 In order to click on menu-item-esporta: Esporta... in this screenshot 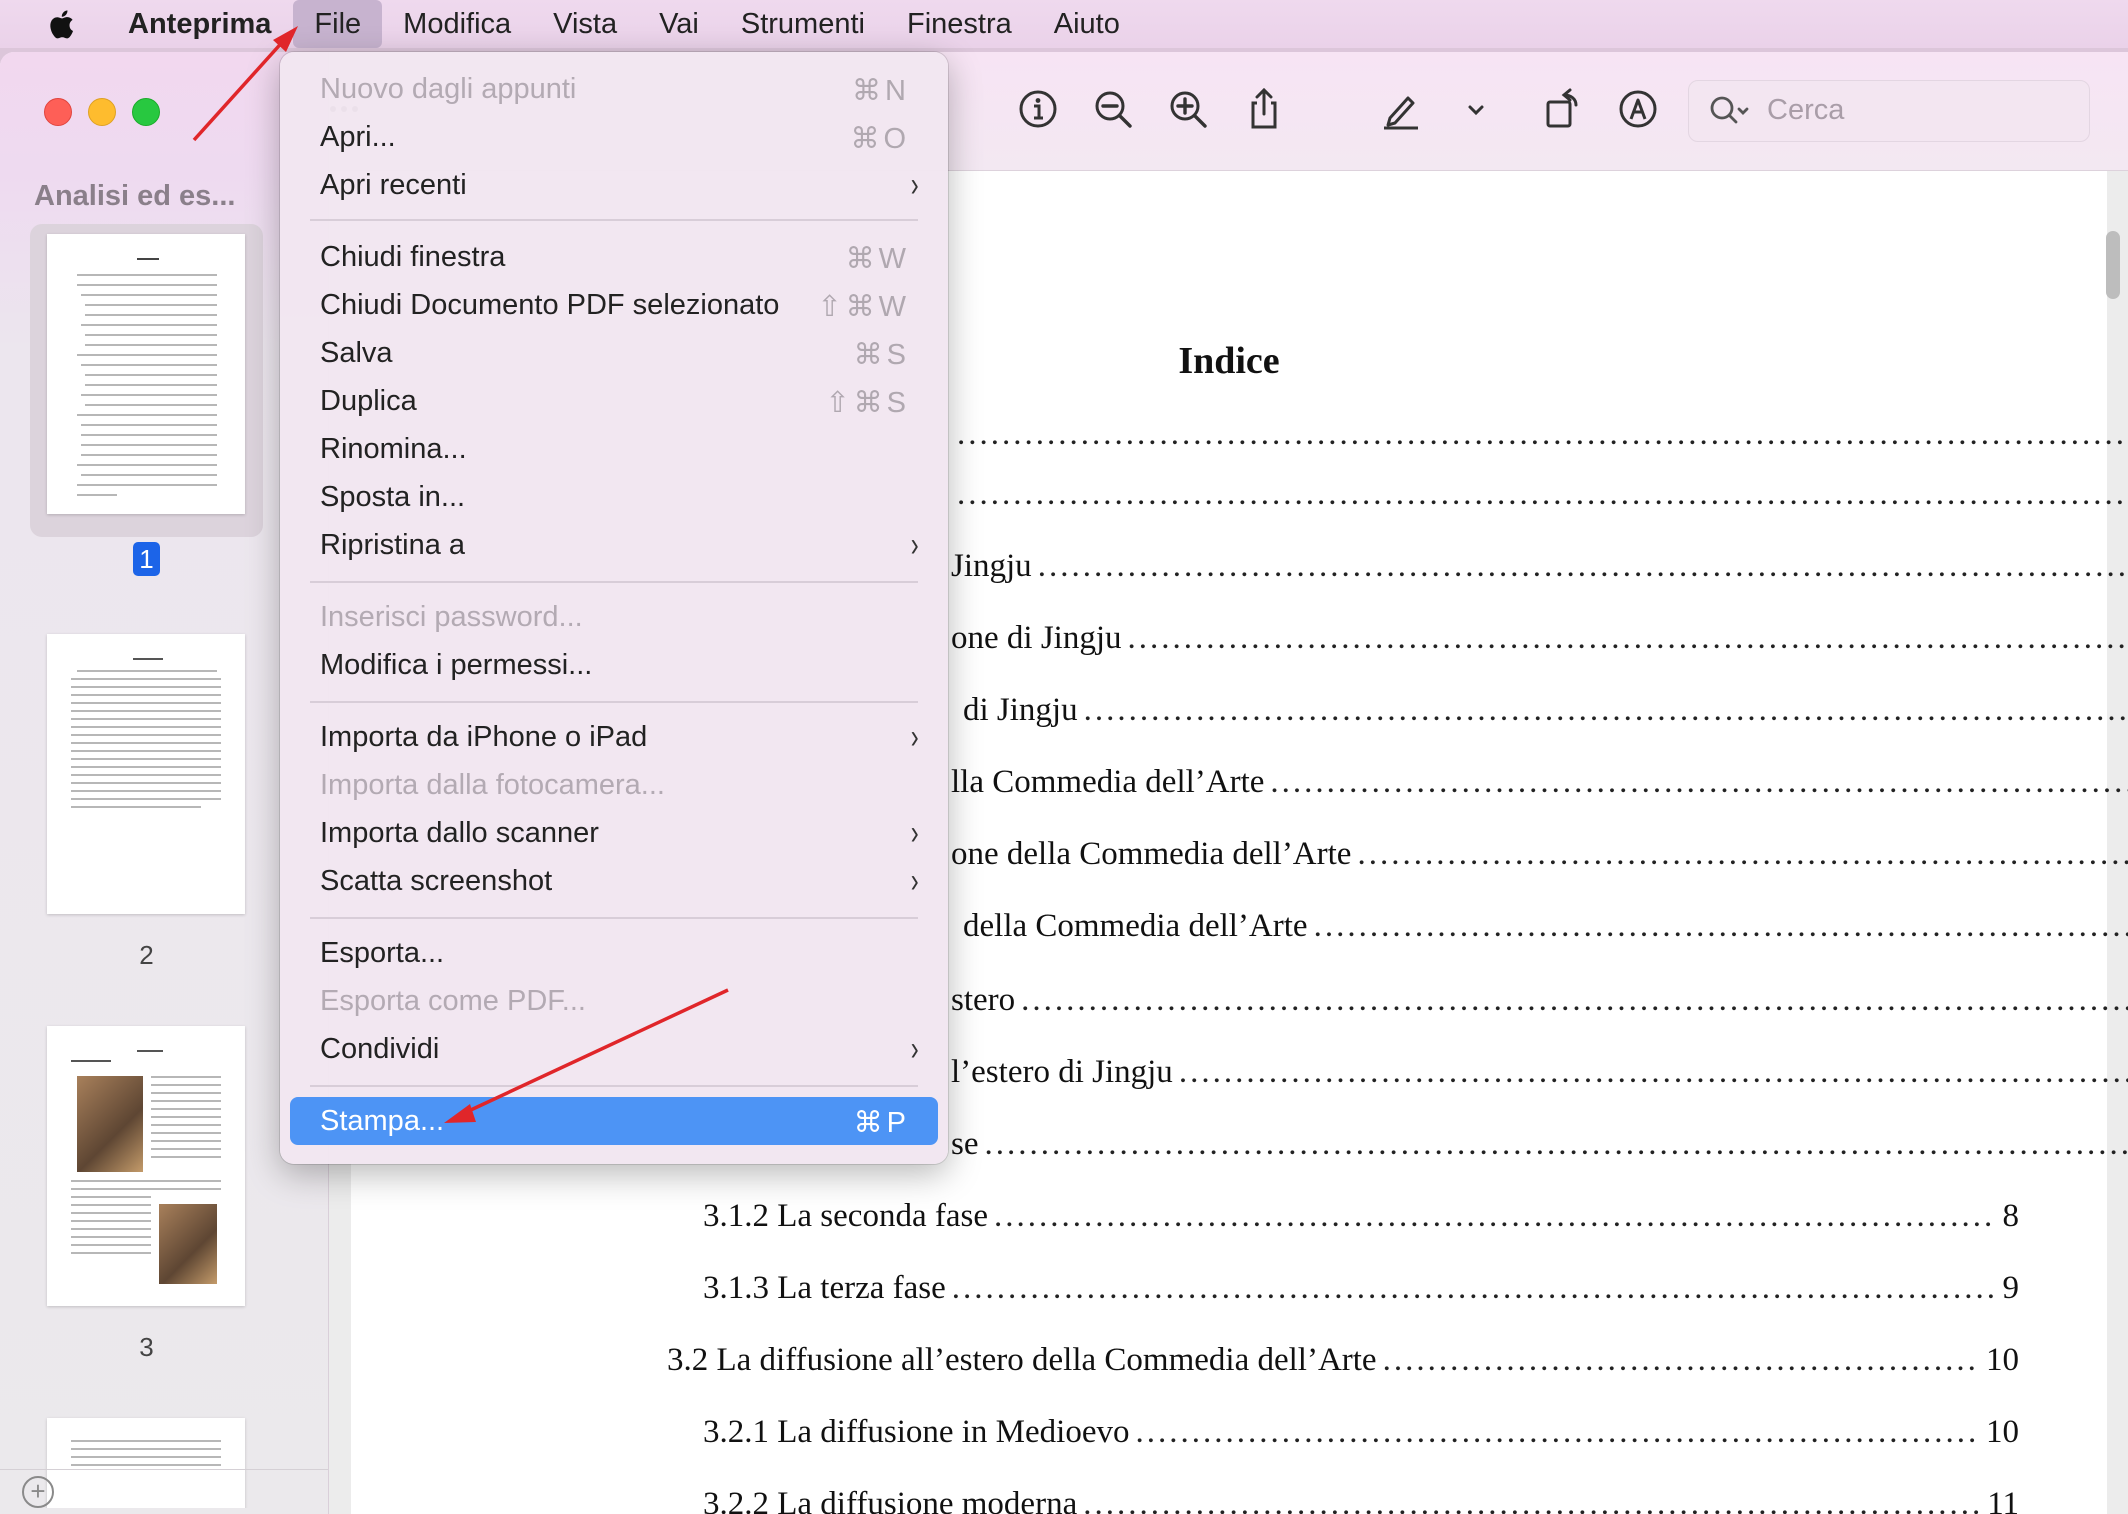, I will do `click(614, 953)`.